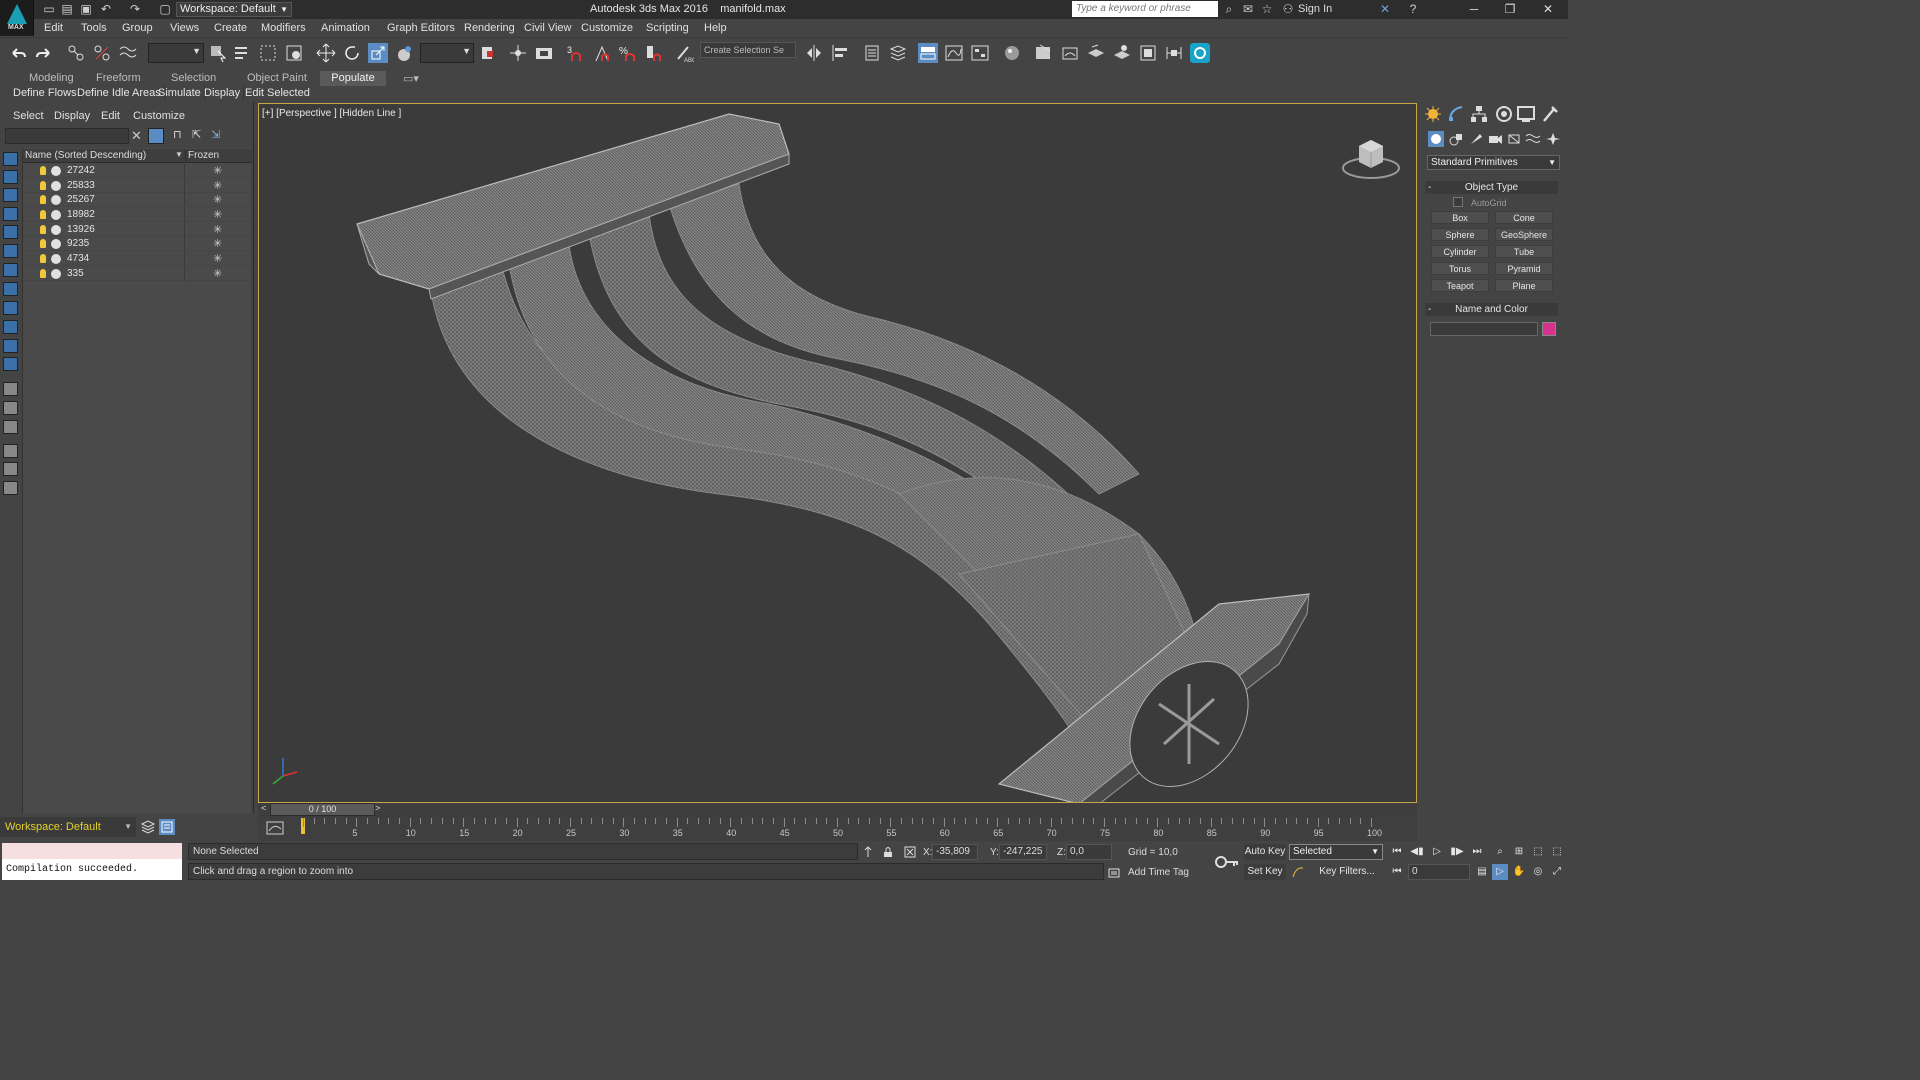 The image size is (1920, 1080). Describe the element at coordinates (576, 53) in the screenshot. I see `snaps-toggle-icon: 3` at that location.